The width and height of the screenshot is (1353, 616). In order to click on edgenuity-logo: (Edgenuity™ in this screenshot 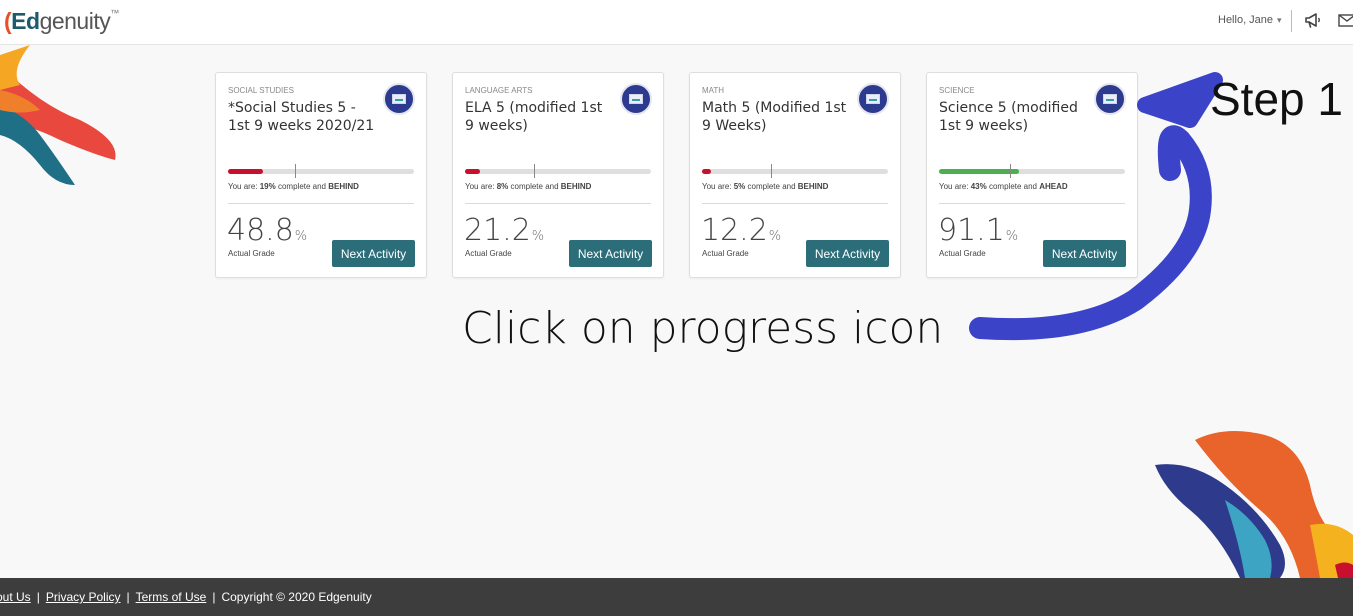, I will do `click(61, 21)`.